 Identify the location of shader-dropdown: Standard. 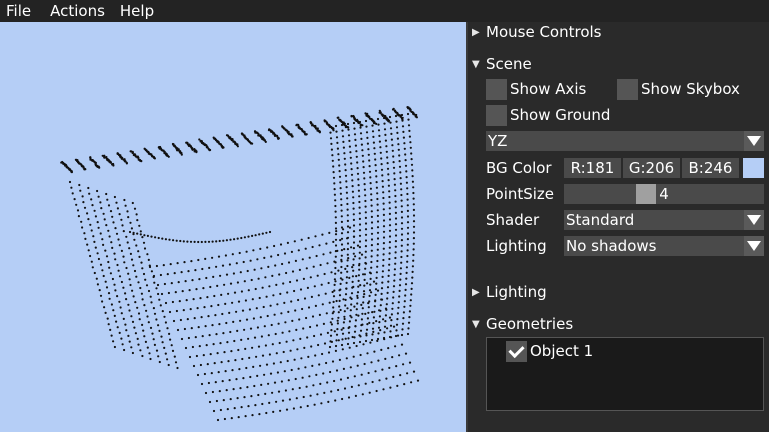
(664, 220).